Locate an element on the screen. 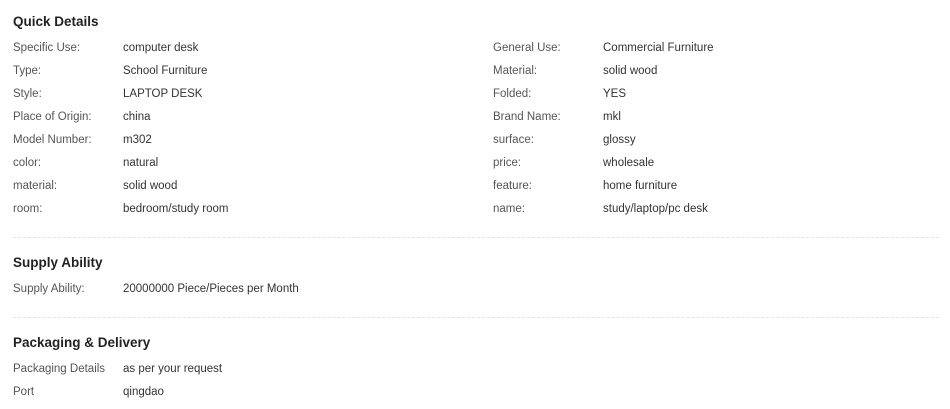 Image resolution: width=950 pixels, height=409 pixels. detail-label: surface: is located at coordinates (513, 140).